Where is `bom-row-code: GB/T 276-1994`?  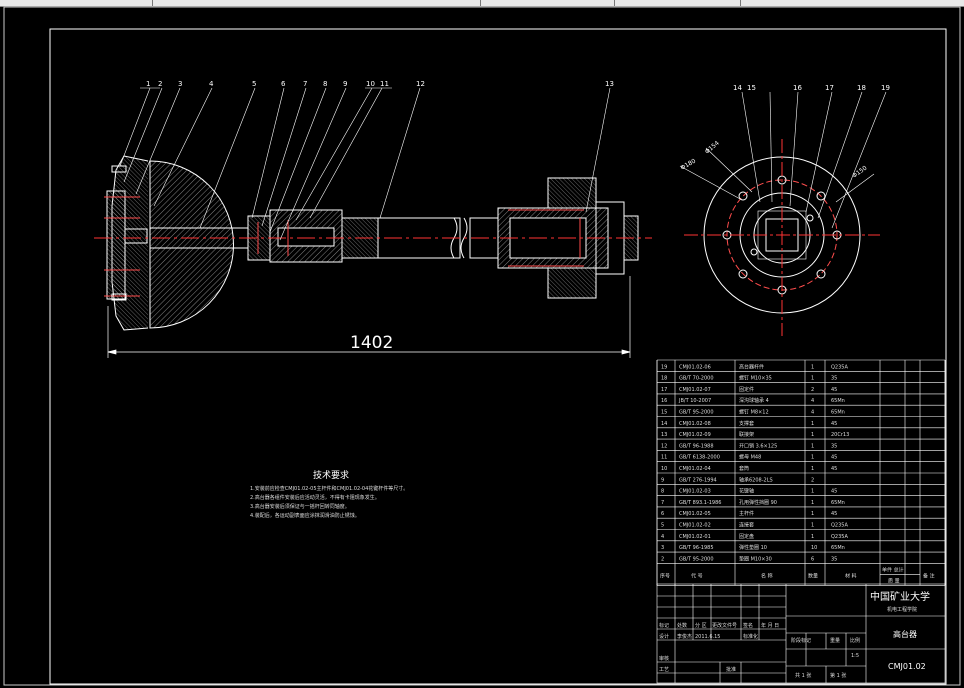 bom-row-code: GB/T 276-1994 is located at coordinates (698, 480).